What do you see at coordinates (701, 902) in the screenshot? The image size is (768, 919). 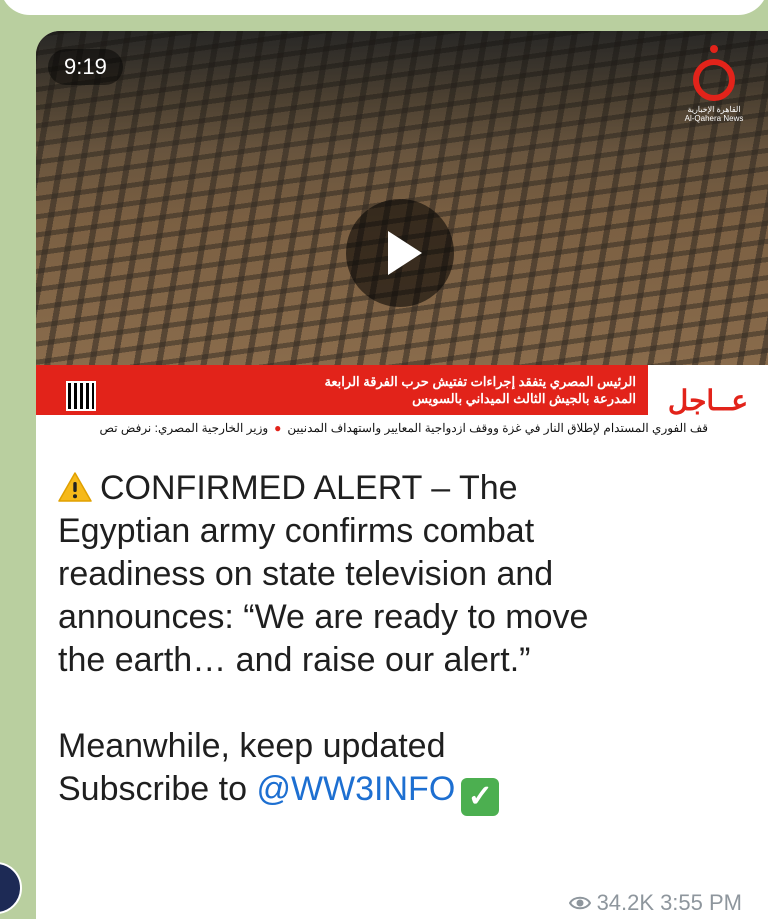 I see `message-time: 3:55 PM` at bounding box center [701, 902].